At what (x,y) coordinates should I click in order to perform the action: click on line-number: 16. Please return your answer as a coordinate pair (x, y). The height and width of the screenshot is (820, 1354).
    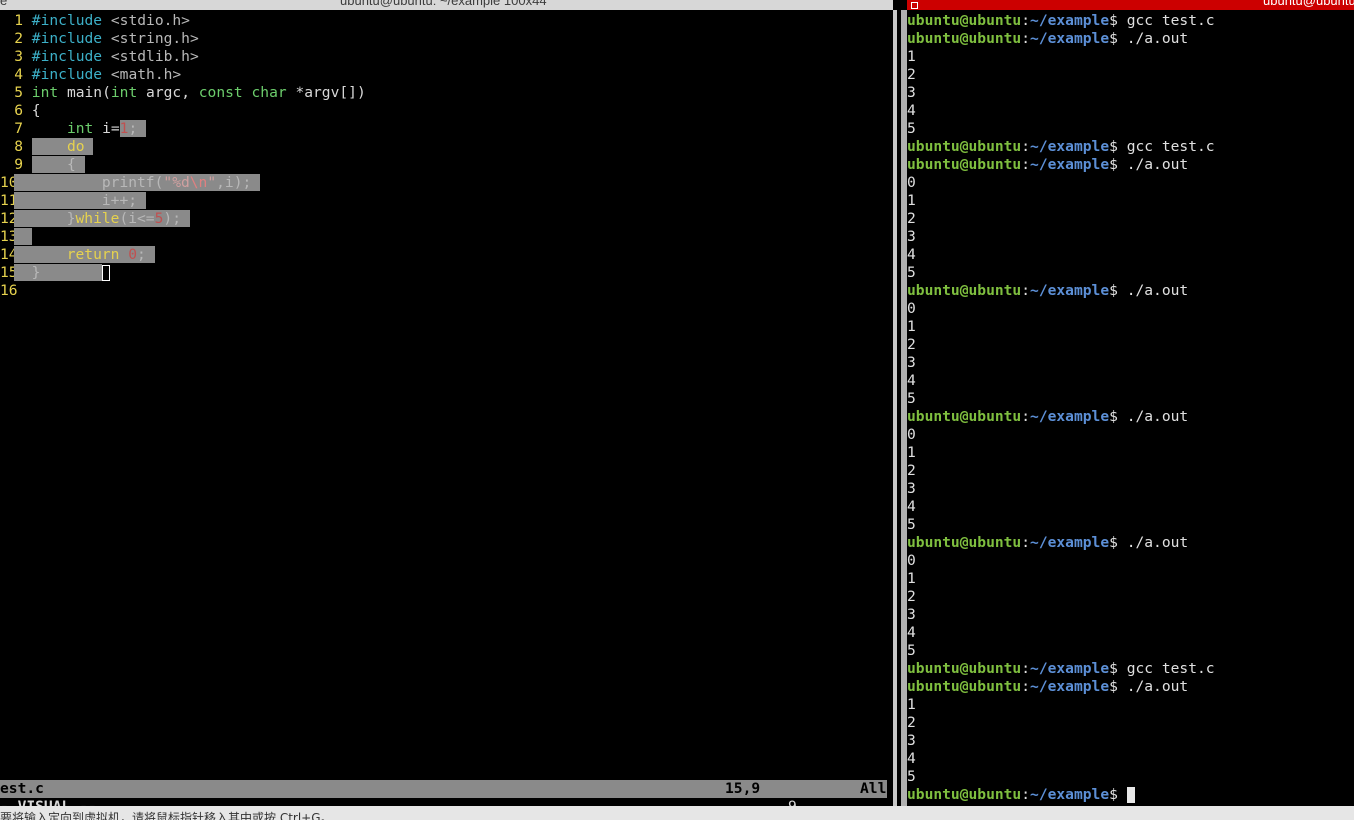
    Looking at the image, I should click on (9, 290).